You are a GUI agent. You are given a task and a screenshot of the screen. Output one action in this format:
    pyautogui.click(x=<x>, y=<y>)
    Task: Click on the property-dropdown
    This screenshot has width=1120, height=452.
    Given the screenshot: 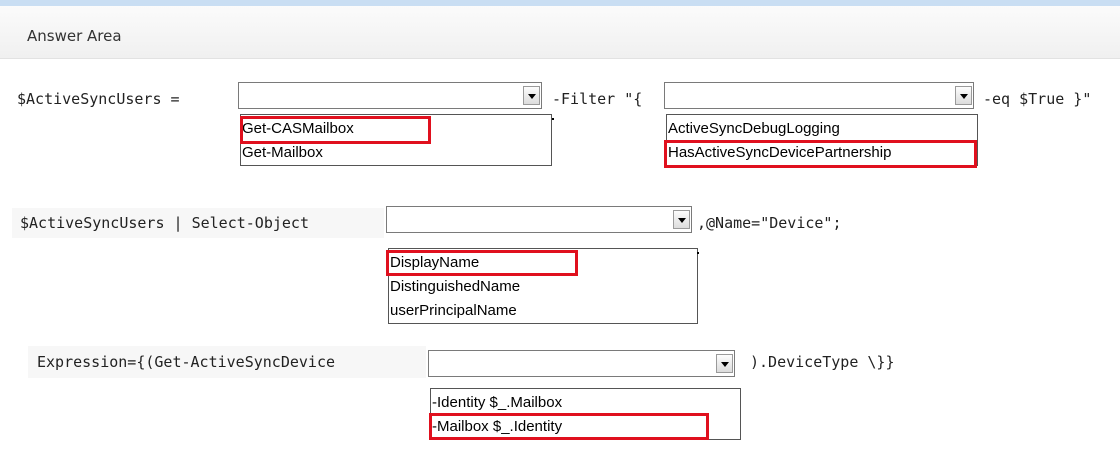 What is the action you would take?
    pyautogui.click(x=819, y=95)
    